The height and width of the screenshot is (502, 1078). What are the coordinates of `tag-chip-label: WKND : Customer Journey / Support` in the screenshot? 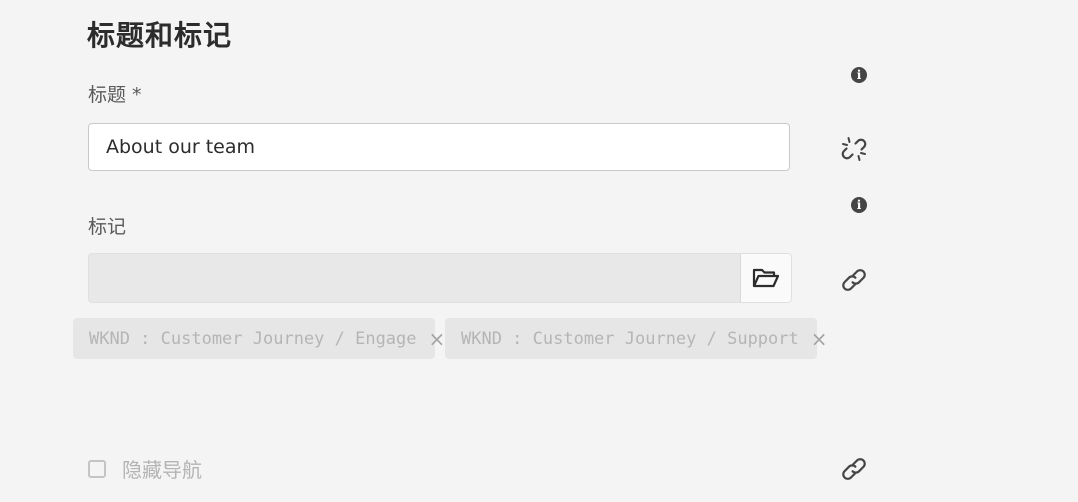 It's located at (630, 338).